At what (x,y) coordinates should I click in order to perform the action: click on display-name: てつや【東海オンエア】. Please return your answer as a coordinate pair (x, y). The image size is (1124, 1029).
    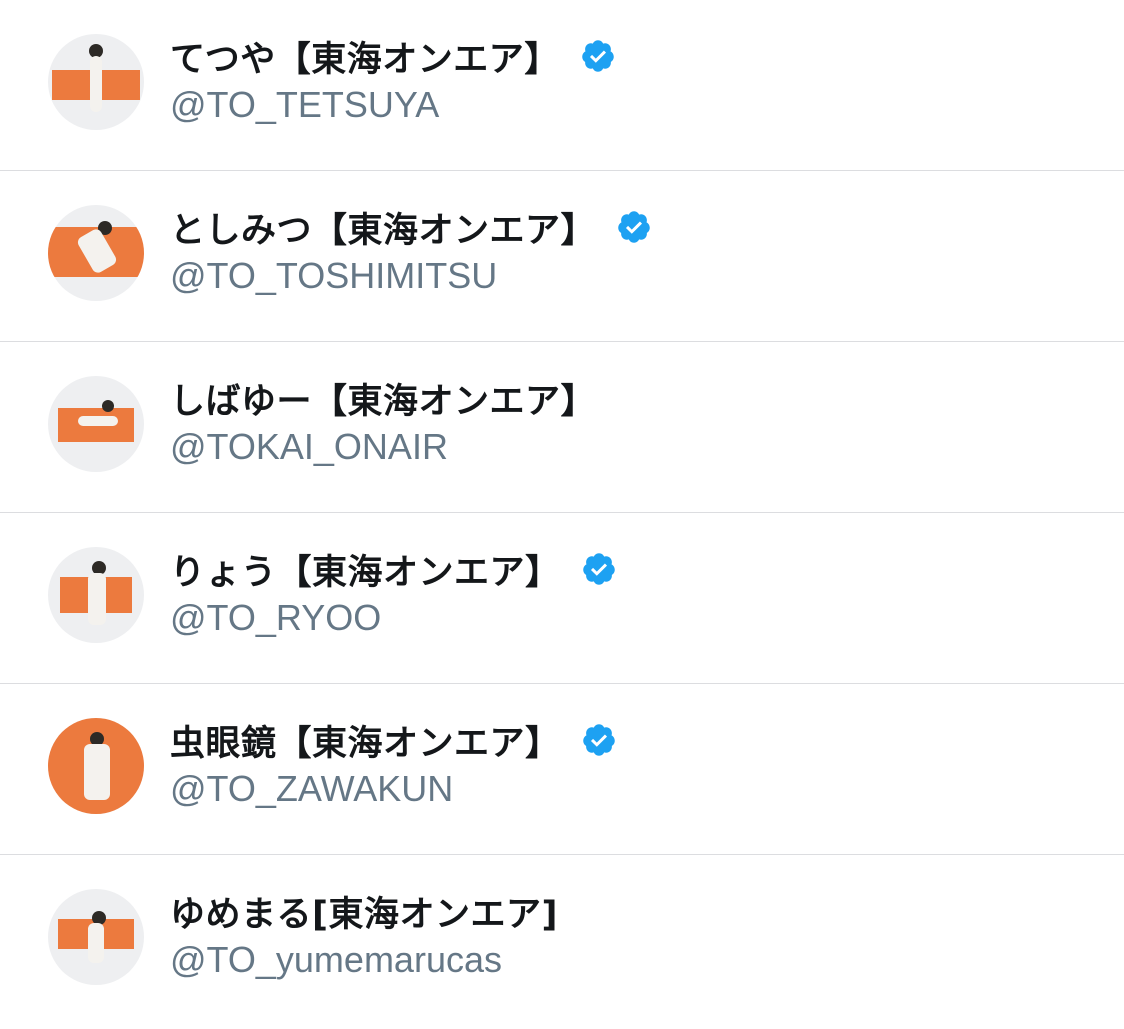
    Looking at the image, I should click on (365, 56).